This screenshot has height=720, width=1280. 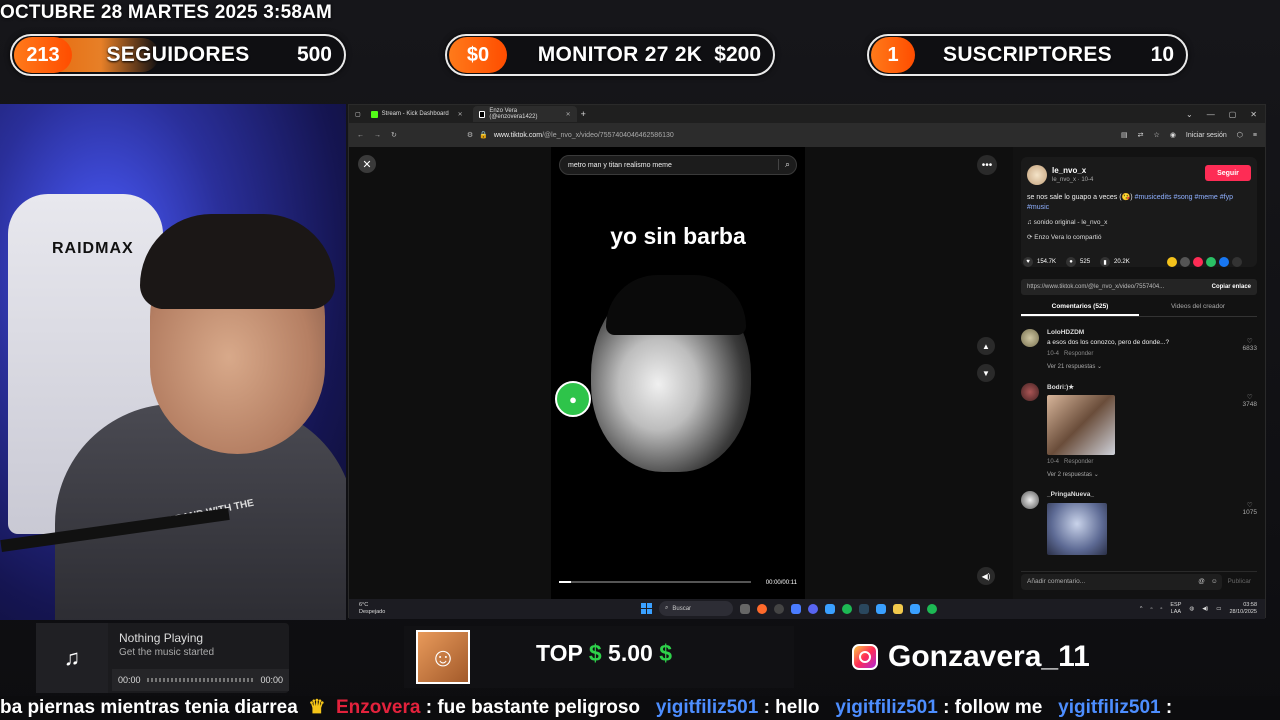 I want to click on comment-stat: ● 525, so click(x=1078, y=262).